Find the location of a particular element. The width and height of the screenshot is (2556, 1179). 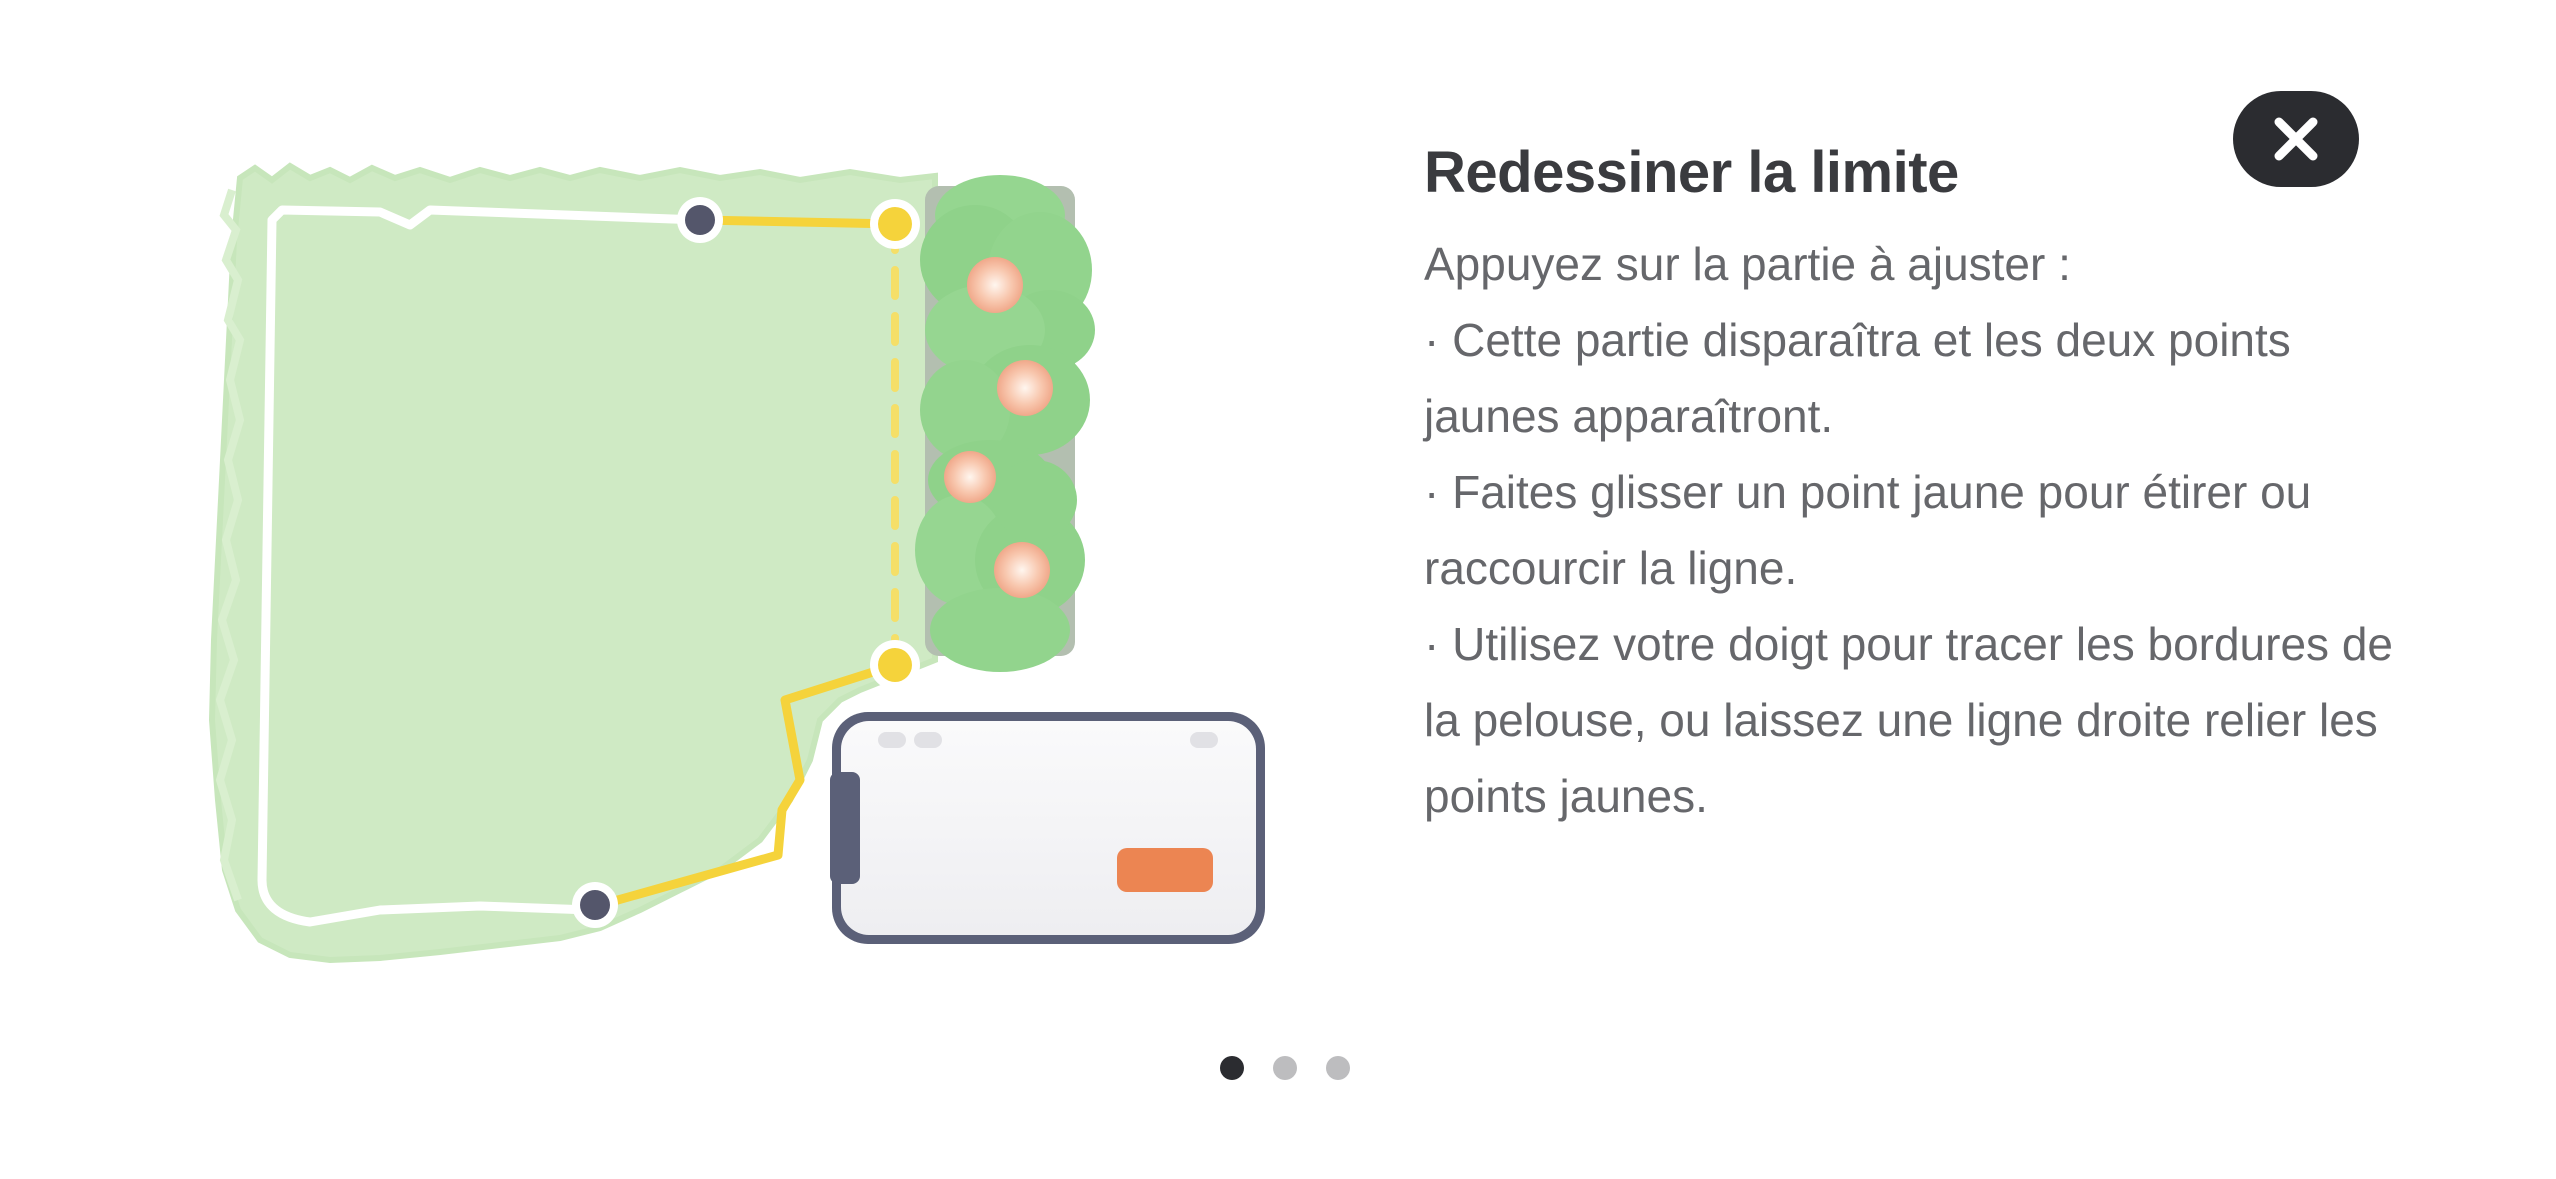

yellow-point-bottom is located at coordinates (895, 665).